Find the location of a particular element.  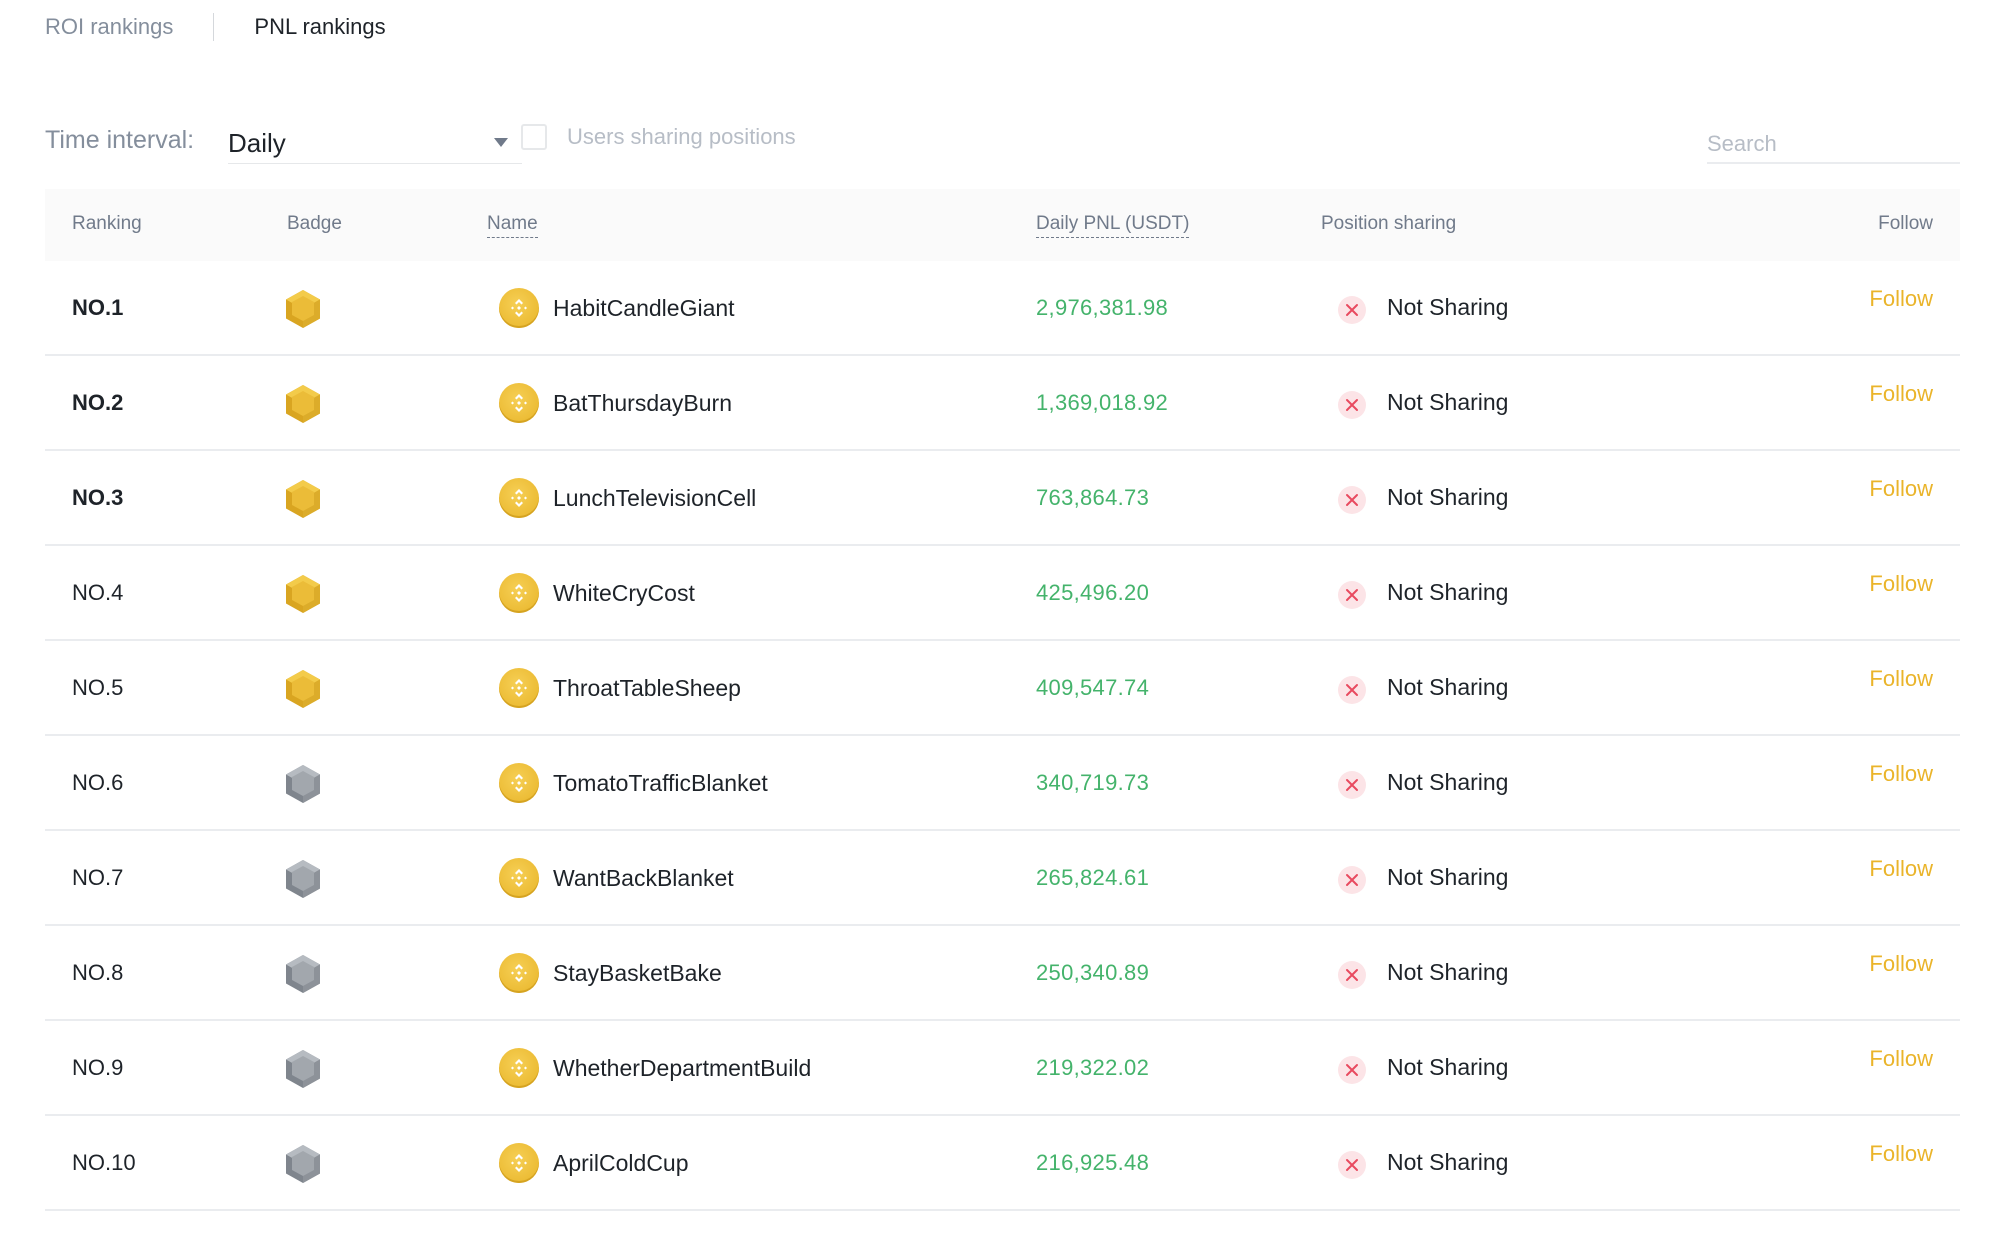

rank-label: NO.10 is located at coordinates (104, 1162).